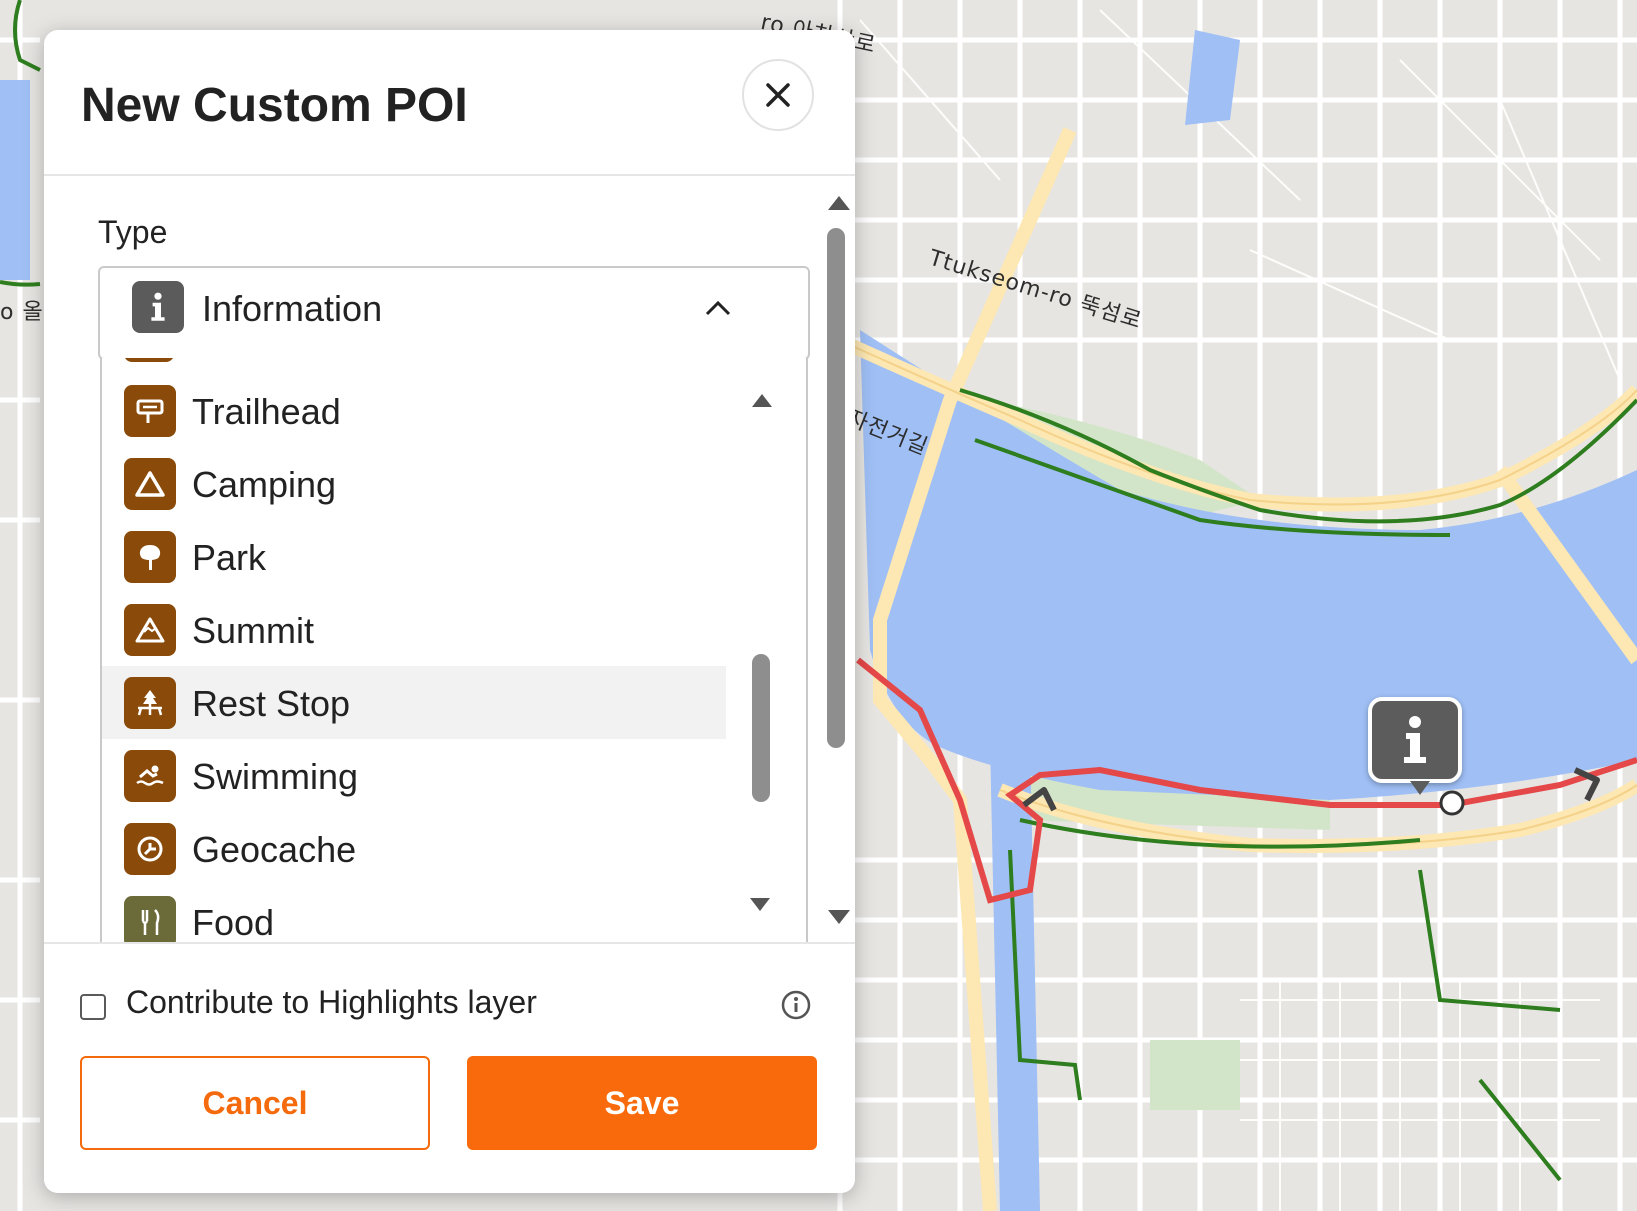  I want to click on scroll-up-arrow, so click(839, 203).